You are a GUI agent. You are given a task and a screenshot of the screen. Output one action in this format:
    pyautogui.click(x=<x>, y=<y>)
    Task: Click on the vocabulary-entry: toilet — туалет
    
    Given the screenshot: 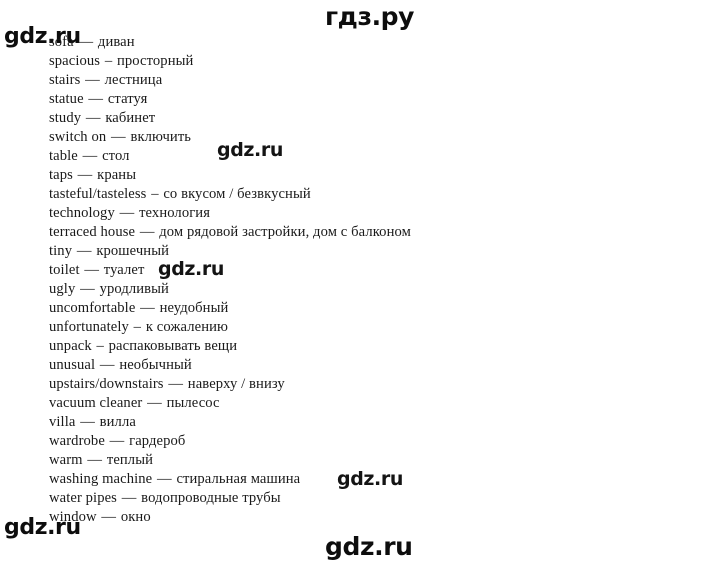 What is the action you would take?
    pyautogui.click(x=369, y=270)
    